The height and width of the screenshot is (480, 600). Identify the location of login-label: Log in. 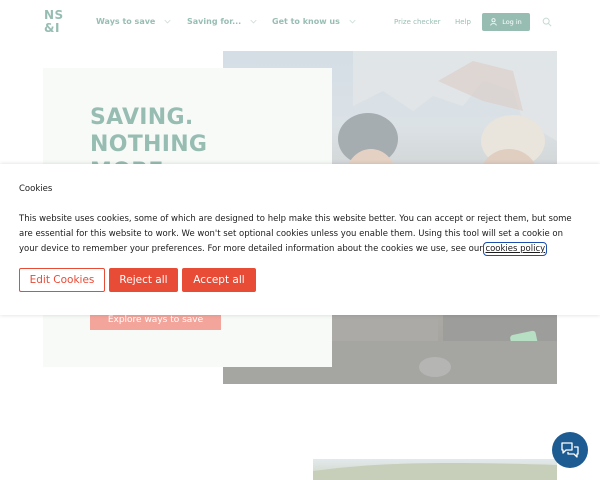
(512, 22).